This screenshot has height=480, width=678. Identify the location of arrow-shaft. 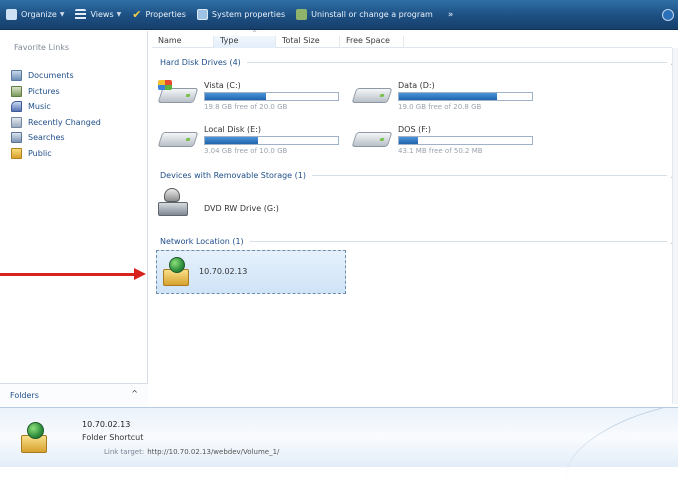
(69, 274).